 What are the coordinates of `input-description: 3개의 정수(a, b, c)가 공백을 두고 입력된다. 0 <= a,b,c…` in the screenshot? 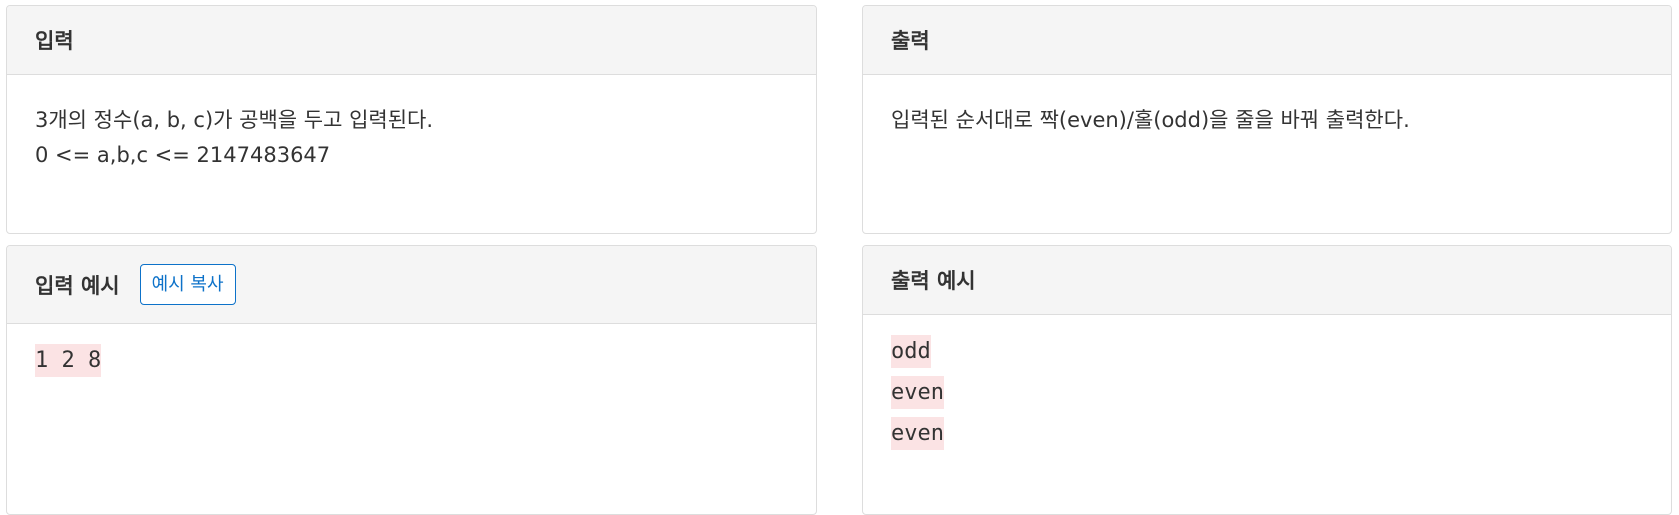 It's located at (411, 124).